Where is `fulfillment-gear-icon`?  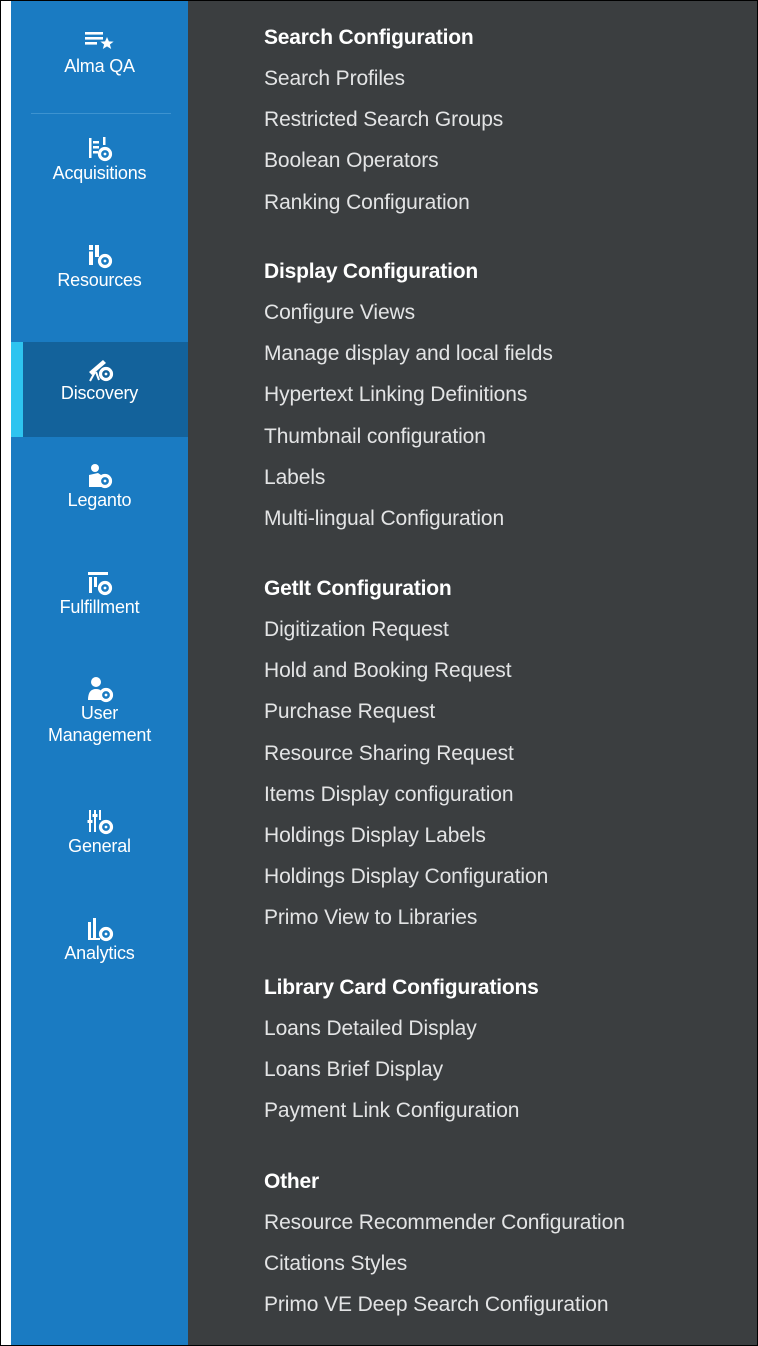 fulfillment-gear-icon is located at coordinates (100, 583).